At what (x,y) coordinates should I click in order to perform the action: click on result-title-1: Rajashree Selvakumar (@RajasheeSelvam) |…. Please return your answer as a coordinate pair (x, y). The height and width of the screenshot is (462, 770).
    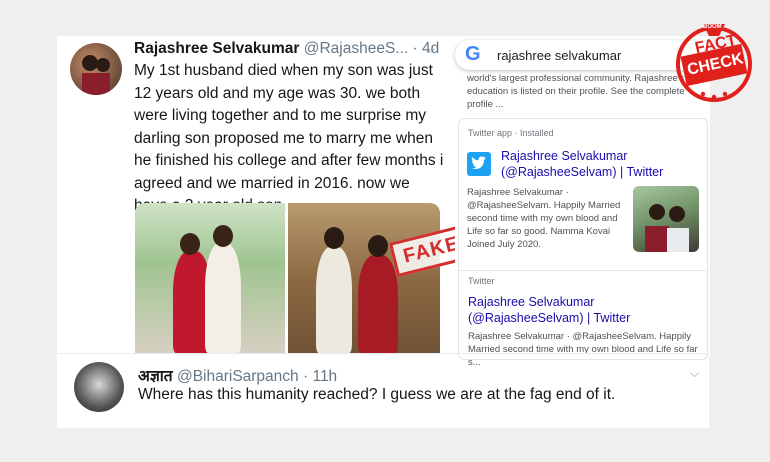
    Looking at the image, I should click on (591, 164).